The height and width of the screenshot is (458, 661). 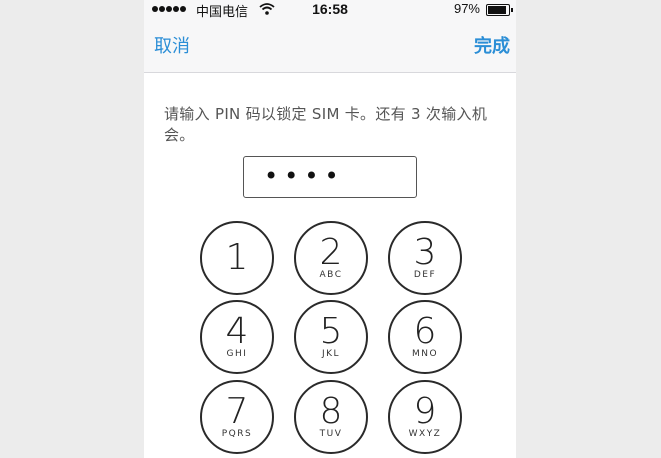 What do you see at coordinates (330, 36) in the screenshot?
I see `navigation-header: 中国电信 16:58 97% 取消 完成` at bounding box center [330, 36].